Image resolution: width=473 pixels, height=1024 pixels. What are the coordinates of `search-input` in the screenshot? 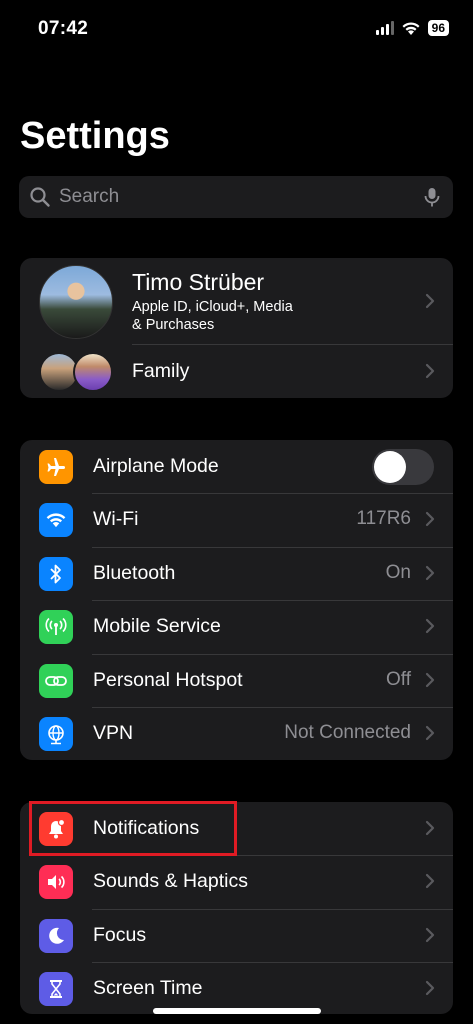 It's located at (229, 197).